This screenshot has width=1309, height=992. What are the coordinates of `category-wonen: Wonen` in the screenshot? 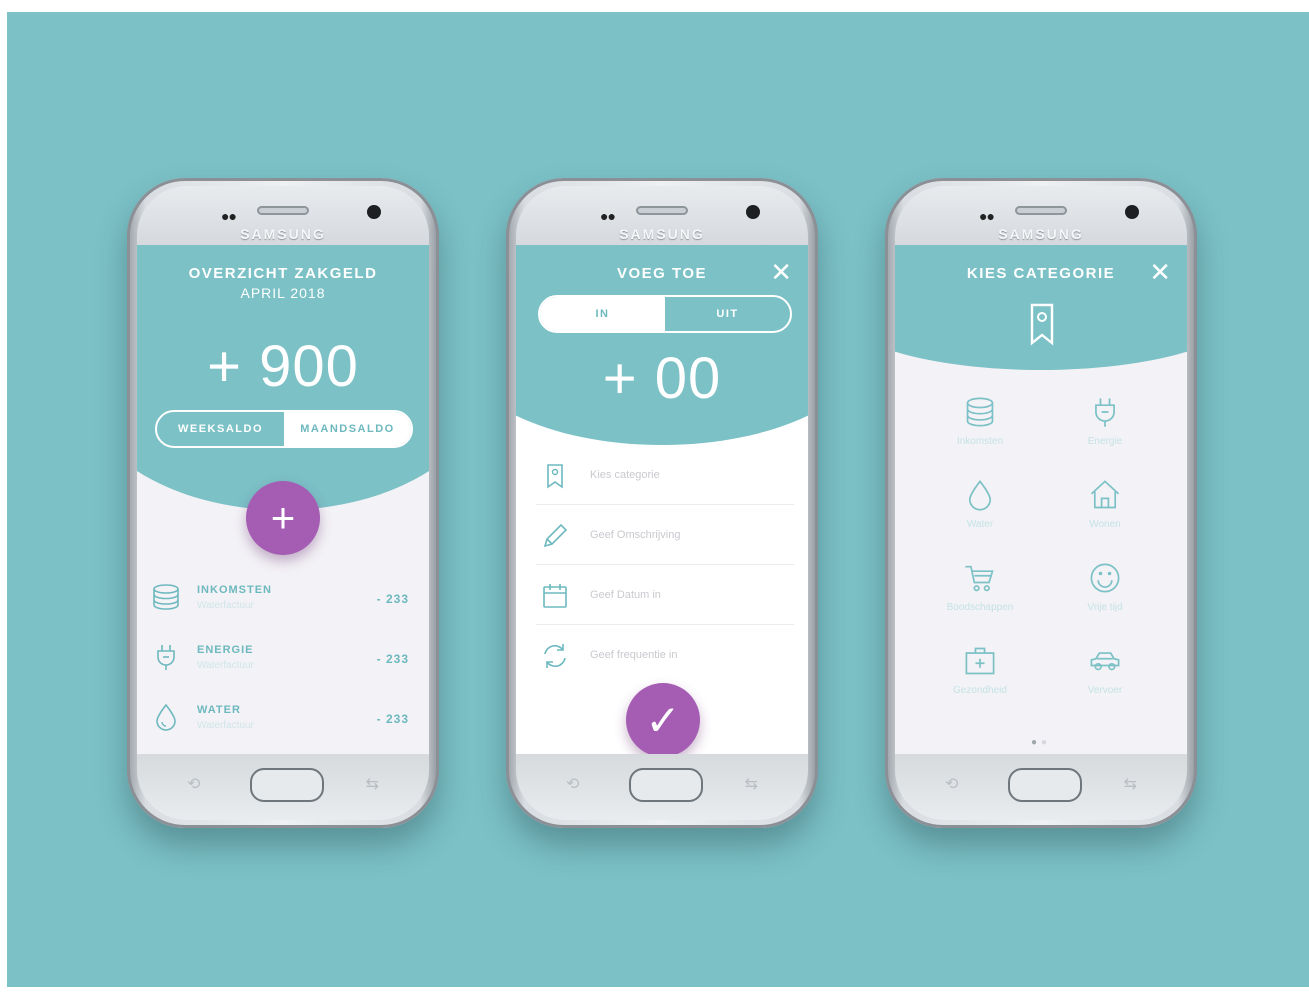 It's located at (1105, 513).